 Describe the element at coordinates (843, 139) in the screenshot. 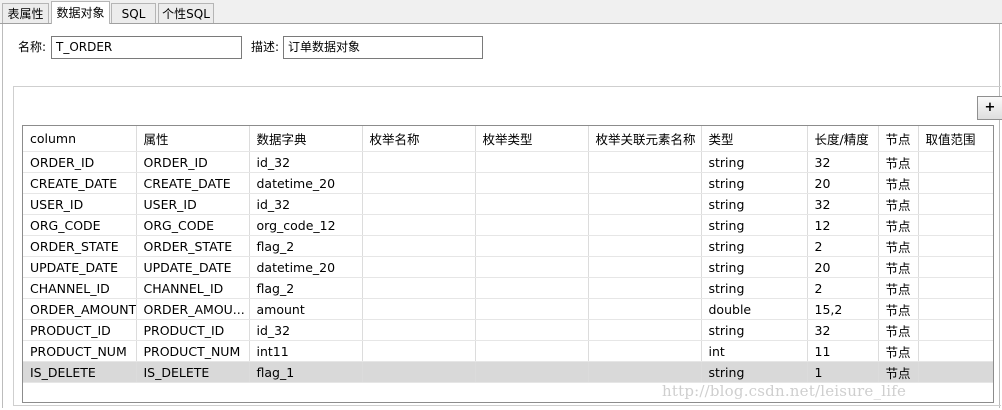

I see `column-header: 长度/精度` at that location.